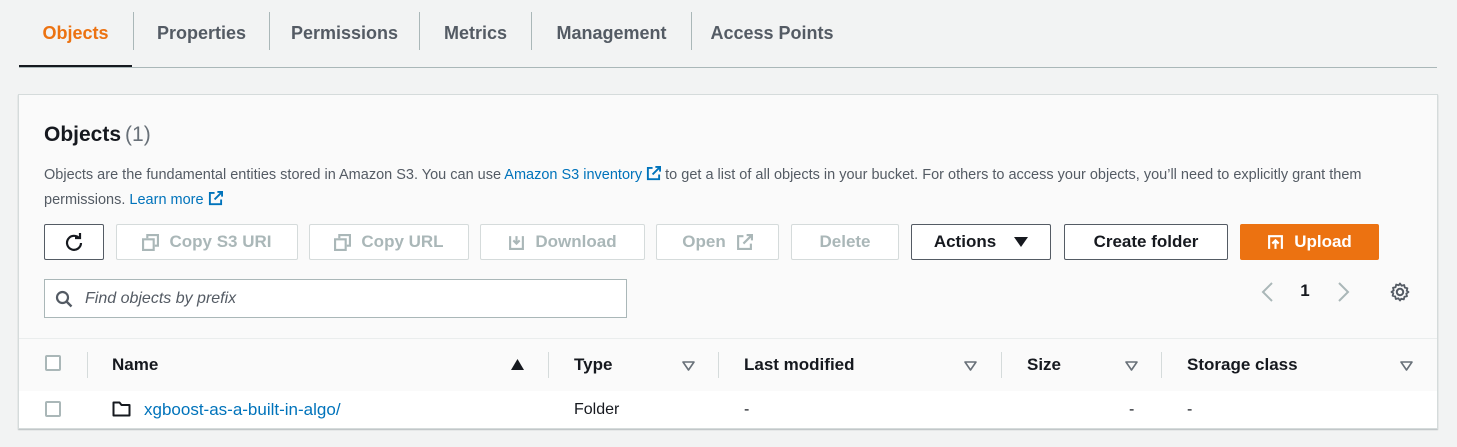  I want to click on download-label: Download, so click(576, 241).